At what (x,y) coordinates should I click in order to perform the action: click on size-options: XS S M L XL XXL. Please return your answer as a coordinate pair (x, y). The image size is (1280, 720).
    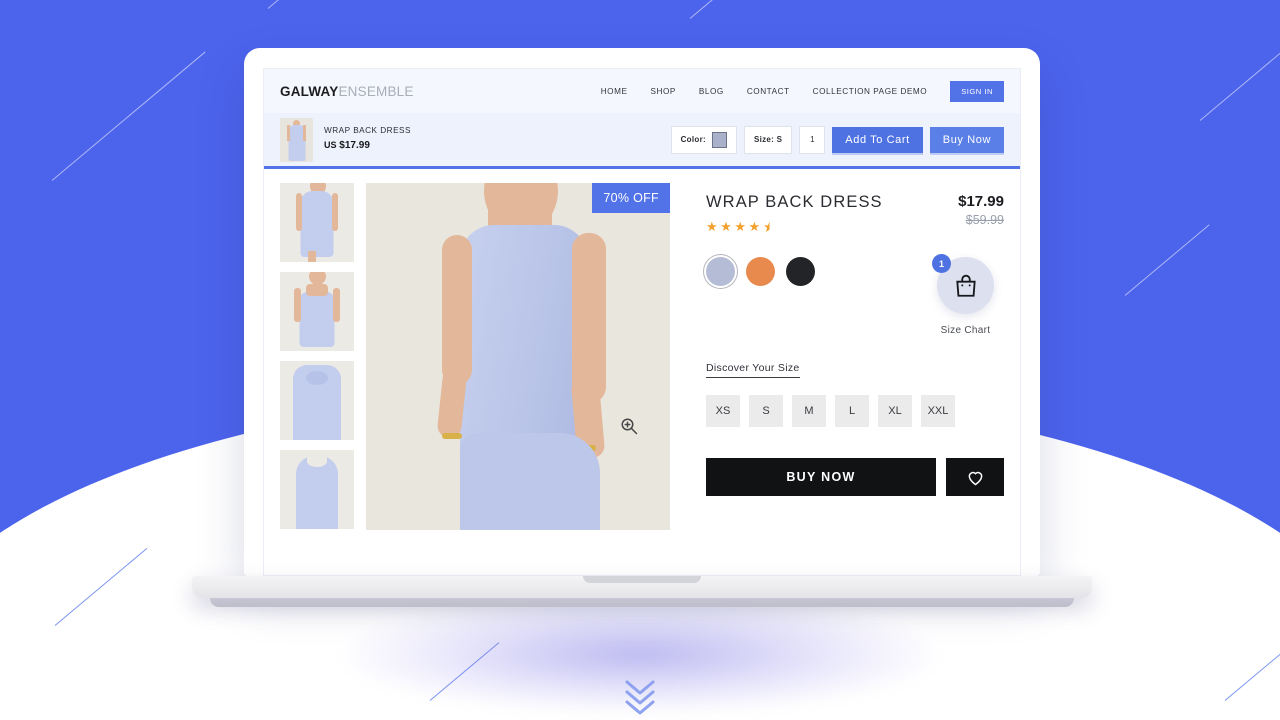
    Looking at the image, I should click on (855, 411).